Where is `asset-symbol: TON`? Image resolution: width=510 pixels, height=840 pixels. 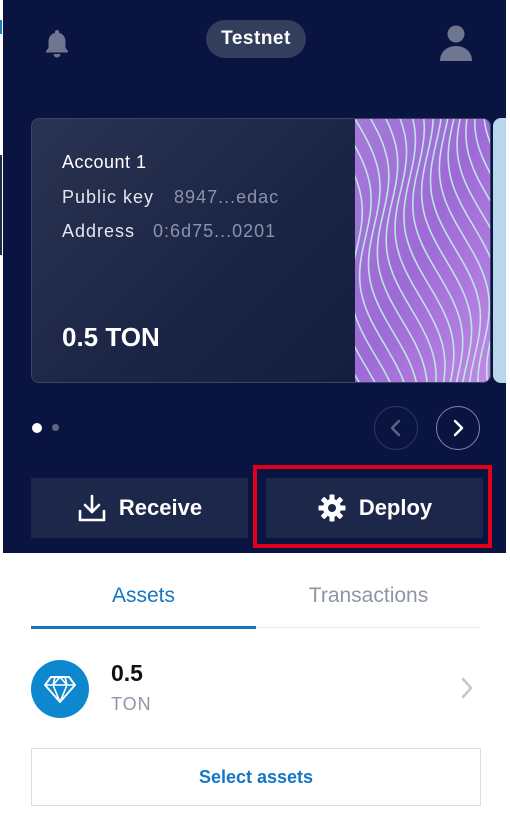 asset-symbol: TON is located at coordinates (131, 704).